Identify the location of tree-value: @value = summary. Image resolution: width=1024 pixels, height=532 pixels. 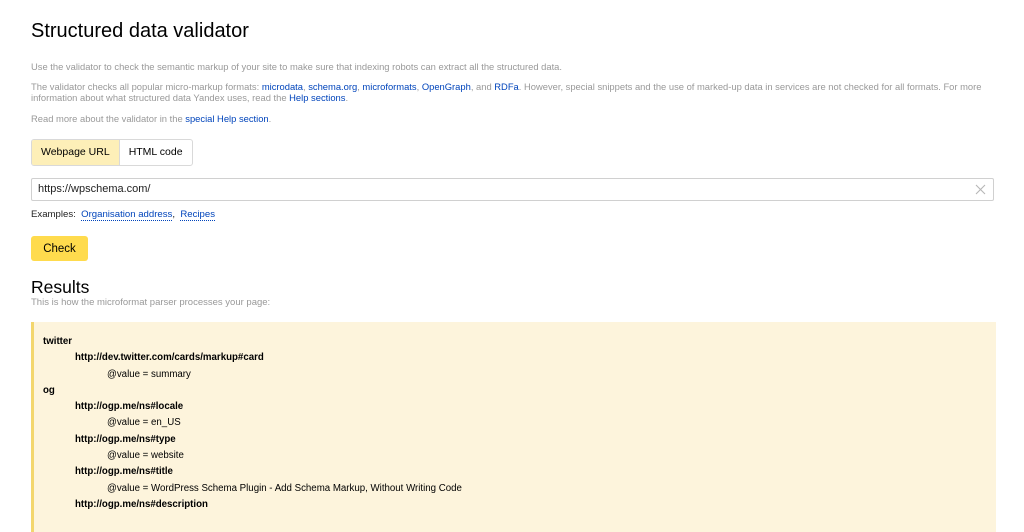
(149, 374).